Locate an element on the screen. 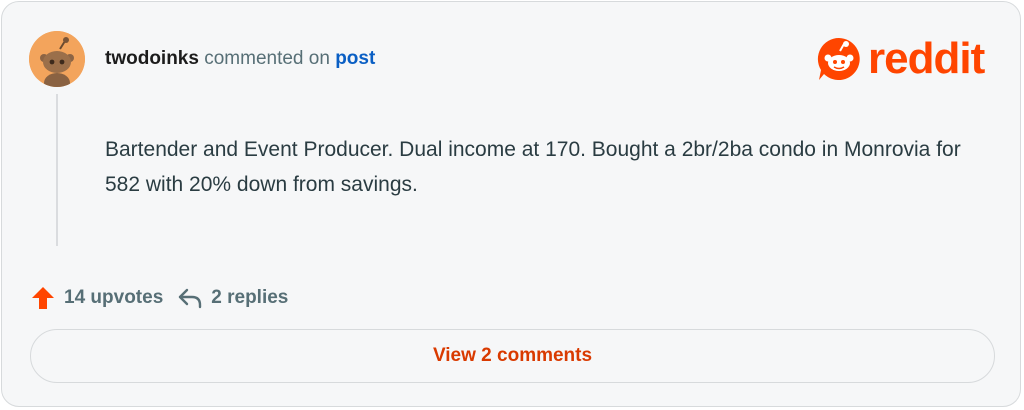 The height and width of the screenshot is (410, 1024). snoo-avatar-icon is located at coordinates (57, 59).